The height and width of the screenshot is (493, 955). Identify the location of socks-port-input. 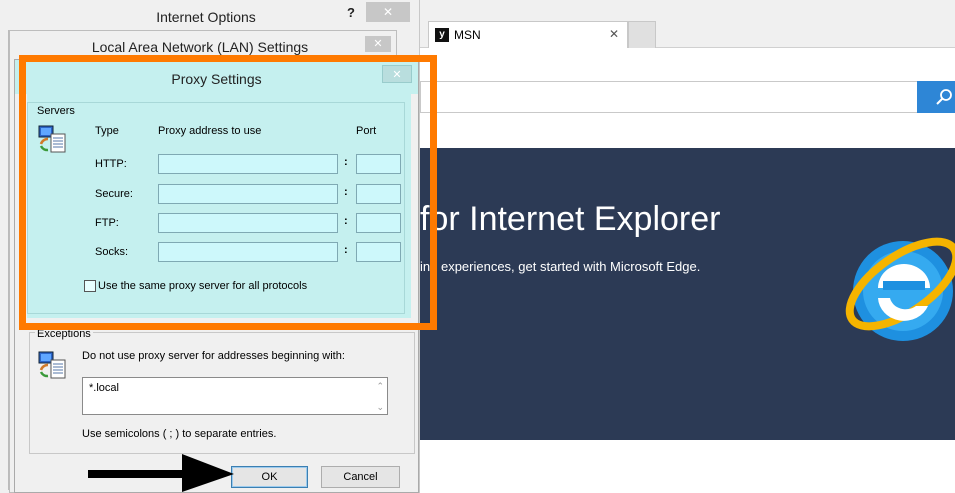
(378, 252).